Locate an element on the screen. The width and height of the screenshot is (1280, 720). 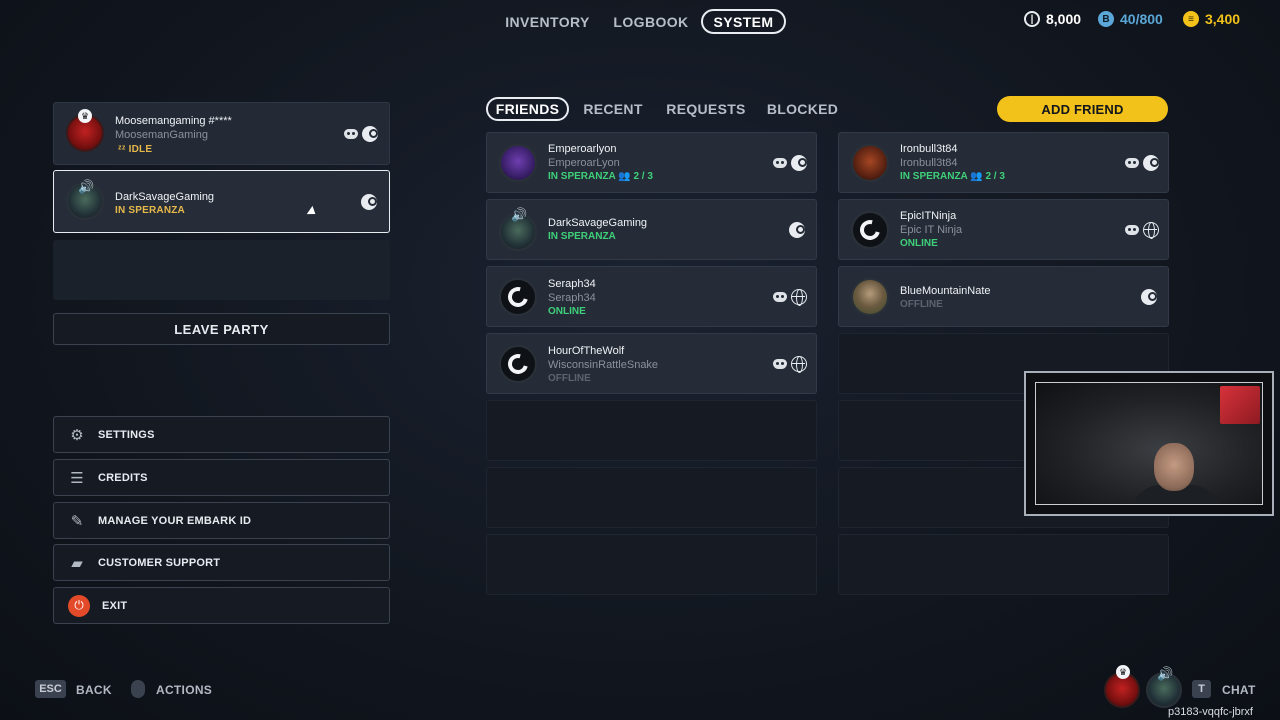
esc-key-hint: ESC is located at coordinates (50, 689).